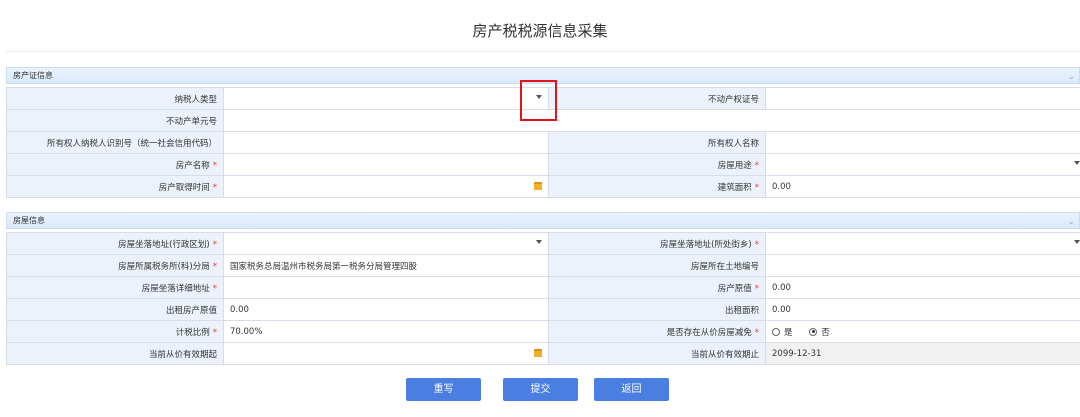 The height and width of the screenshot is (417, 1080). What do you see at coordinates (115, 120) in the screenshot?
I see `realty-unit-no-label: 不动产单元号` at bounding box center [115, 120].